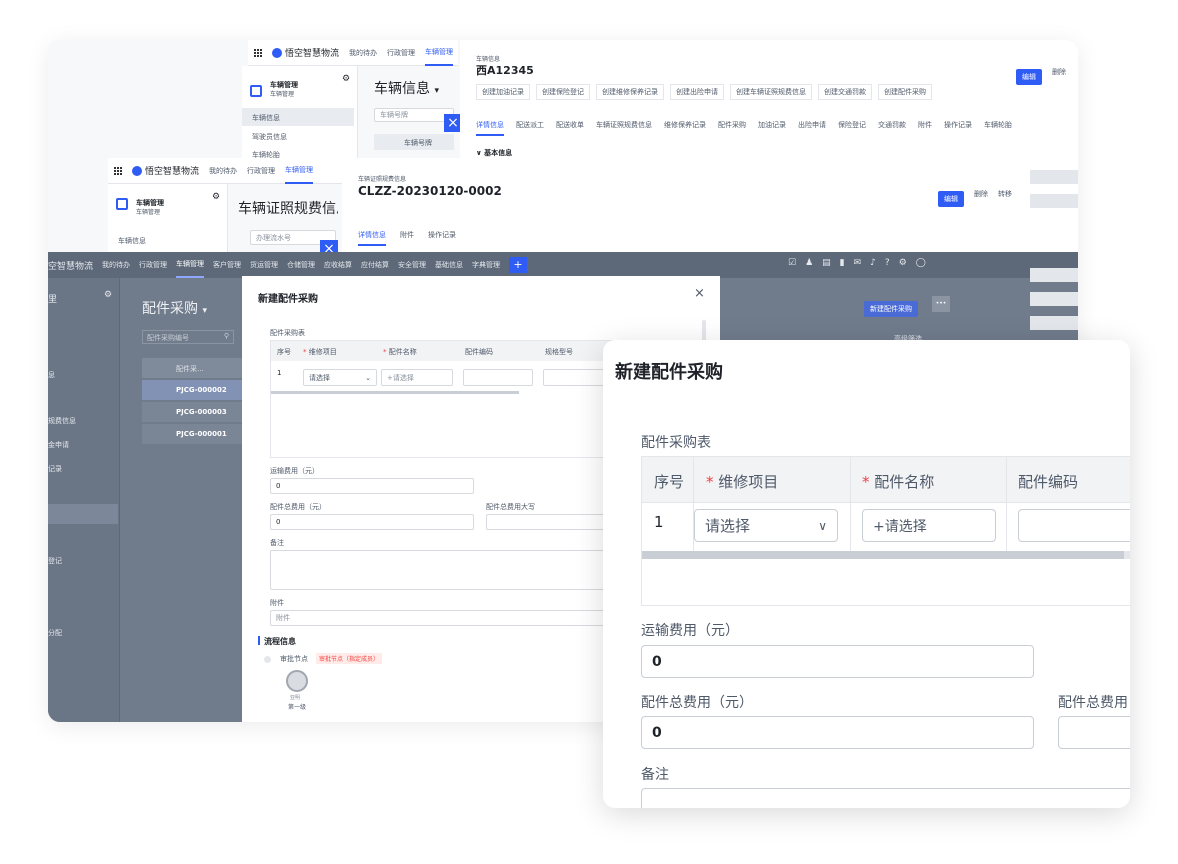  I want to click on part-code-input, so click(498, 377).